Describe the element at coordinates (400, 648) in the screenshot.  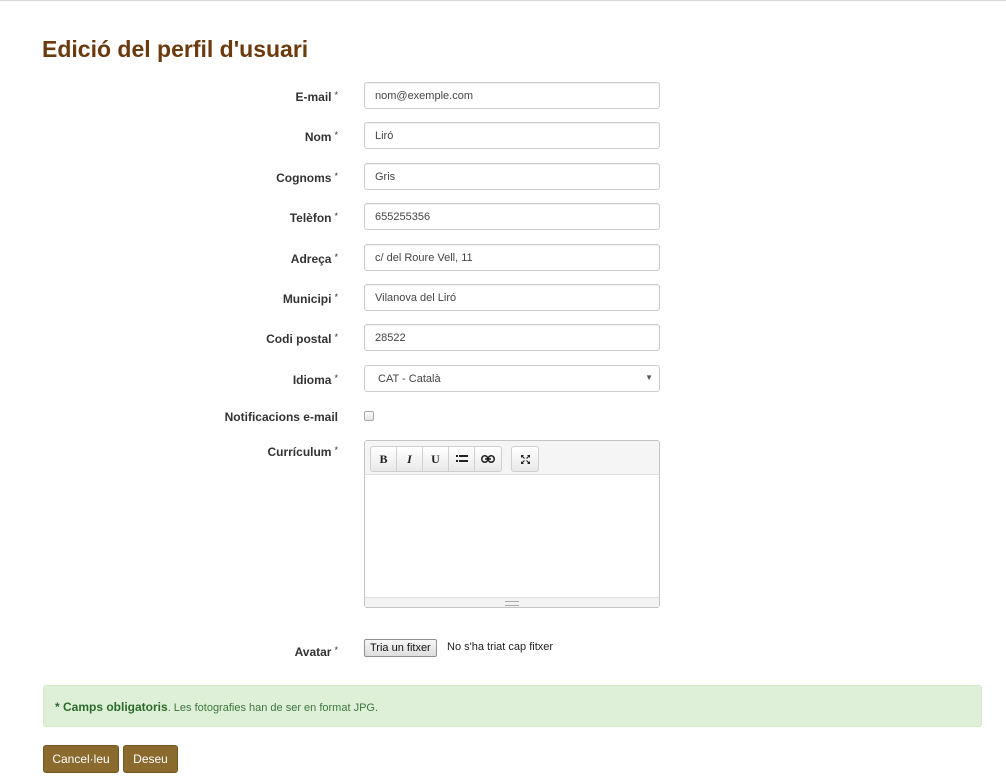
I see `choose-file-button: Tria un fitxer` at that location.